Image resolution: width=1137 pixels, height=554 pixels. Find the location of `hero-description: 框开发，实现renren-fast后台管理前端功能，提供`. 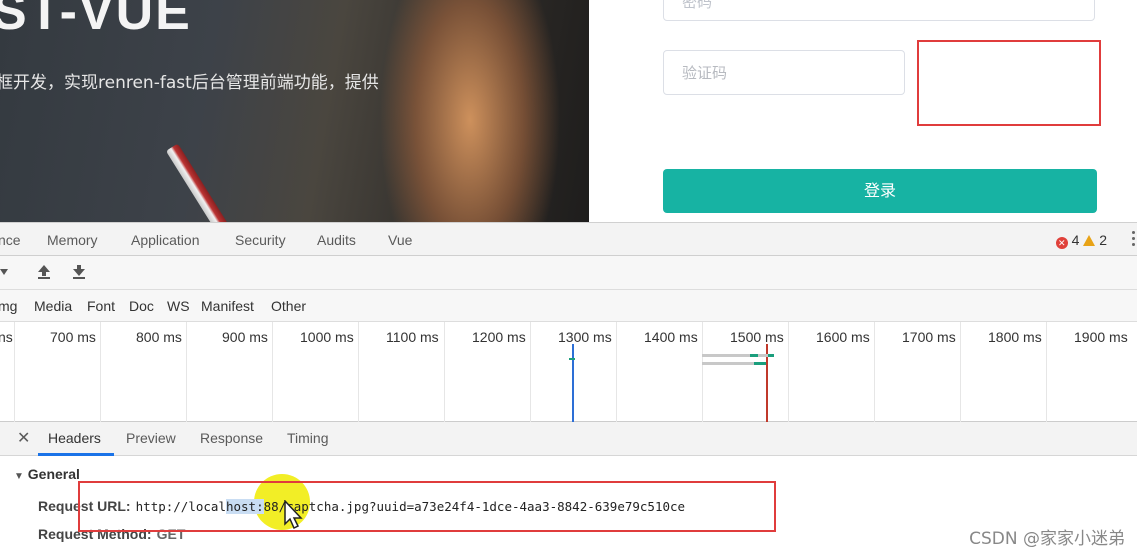

hero-description: 框开发，实现renren-fast后台管理前端功能，提供 is located at coordinates (189, 83).